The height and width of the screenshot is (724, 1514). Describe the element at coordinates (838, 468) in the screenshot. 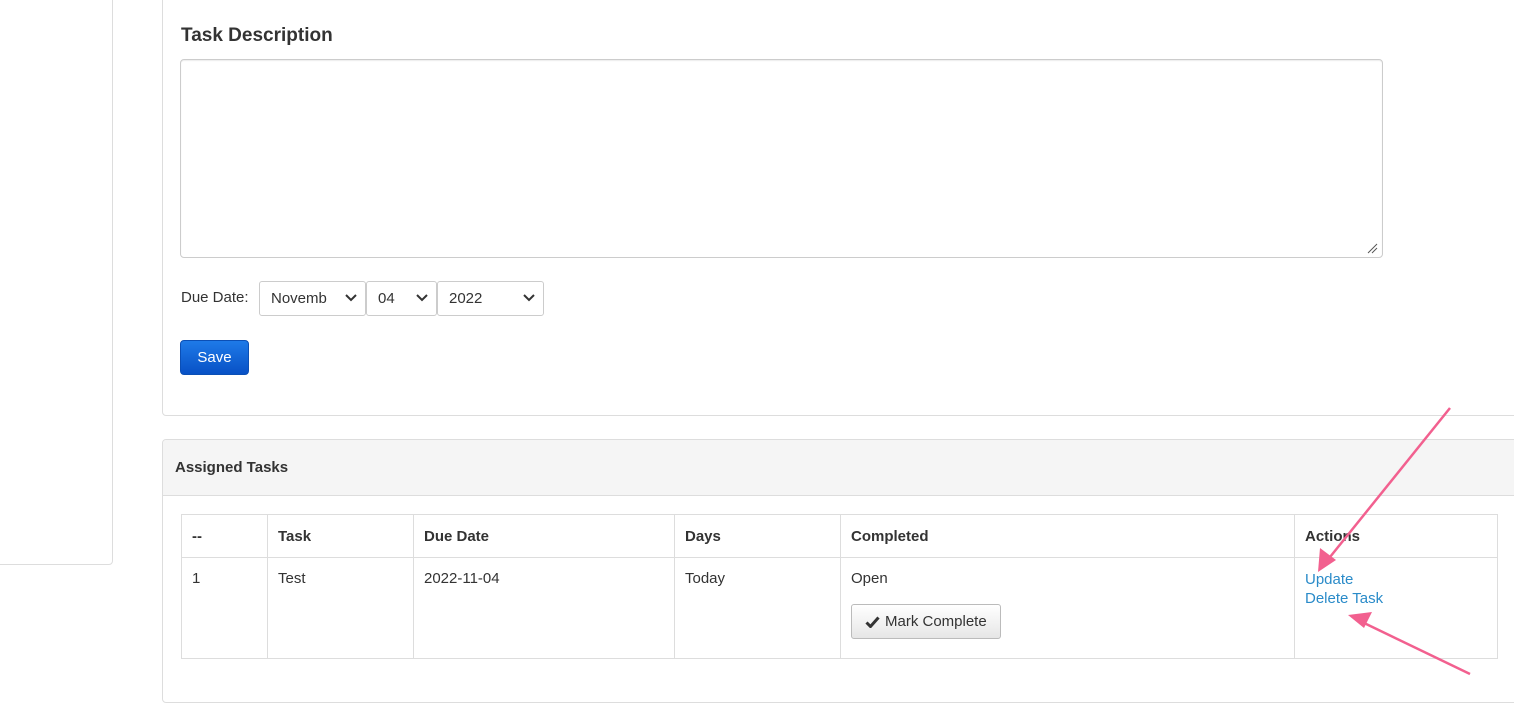

I see `assigned-tasks-heading: Assigned Tasks` at that location.